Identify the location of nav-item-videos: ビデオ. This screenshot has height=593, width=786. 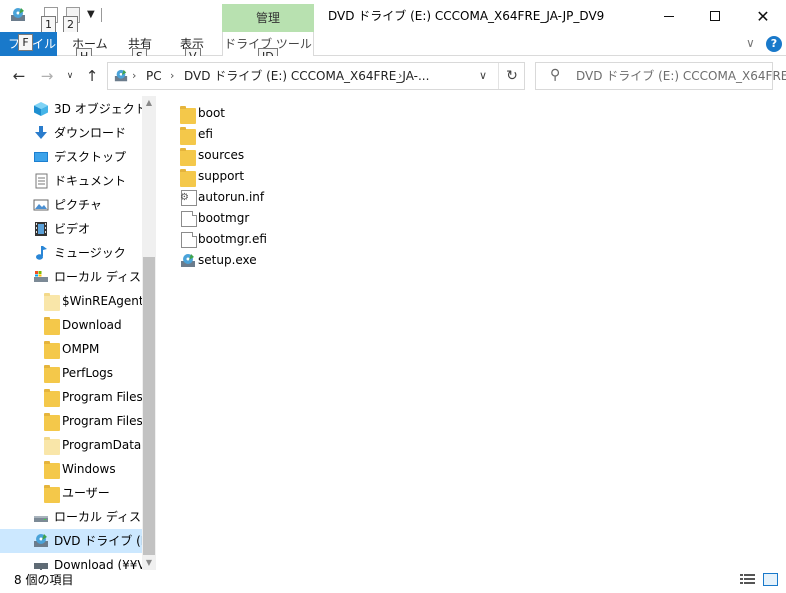
(71, 229).